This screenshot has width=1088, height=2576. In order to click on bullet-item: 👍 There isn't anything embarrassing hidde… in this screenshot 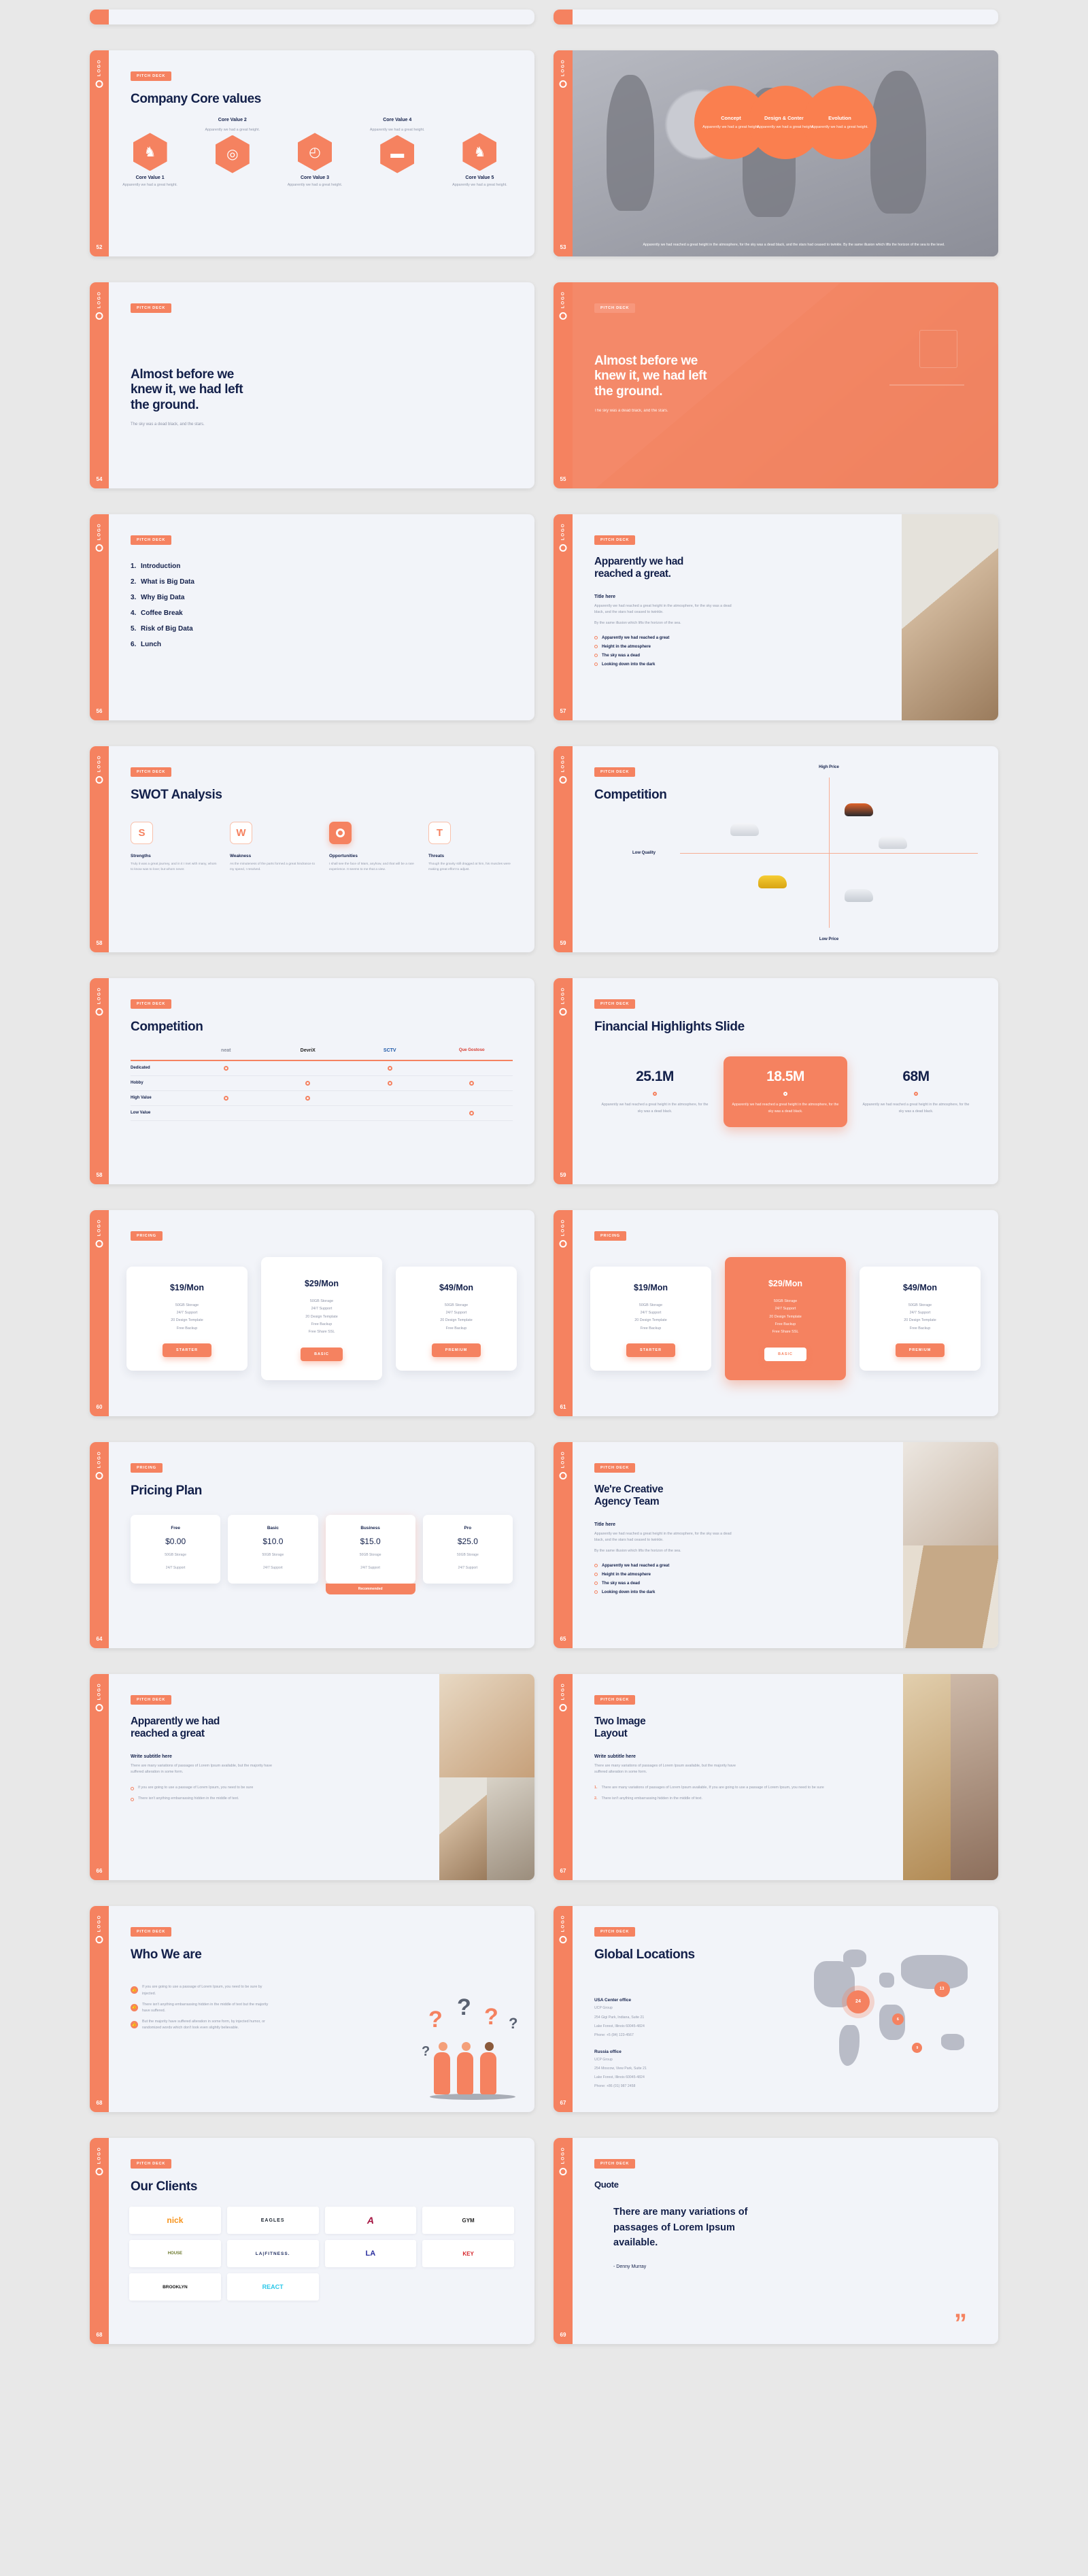, I will do `click(201, 2008)`.